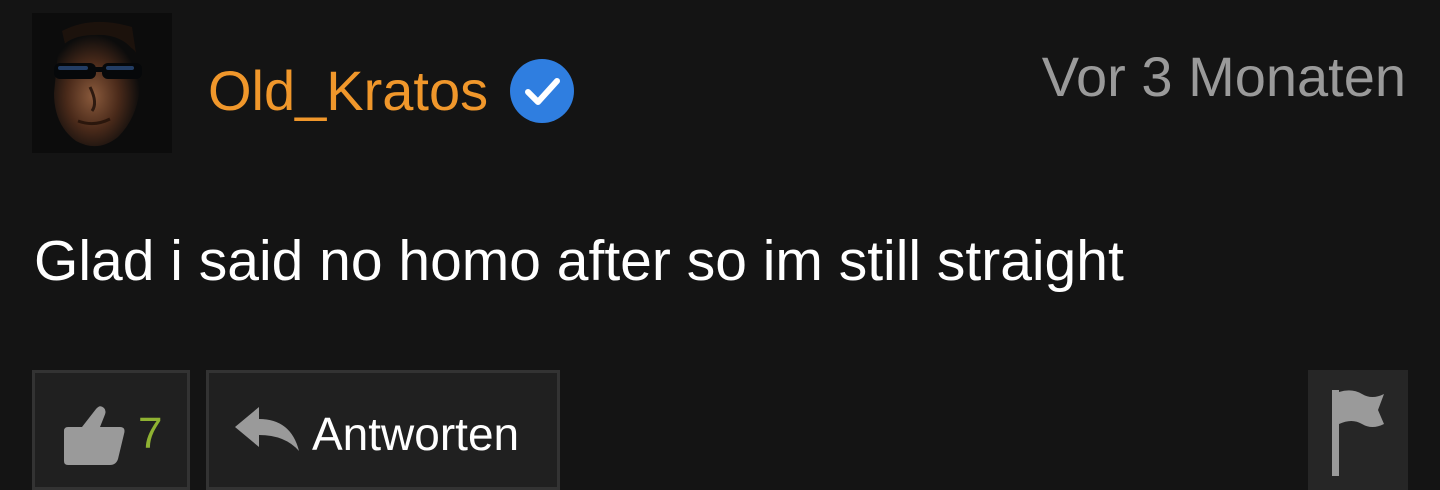 The image size is (1440, 490). What do you see at coordinates (1223, 76) in the screenshot?
I see `comment-timestamp: Vor 3 Monaten` at bounding box center [1223, 76].